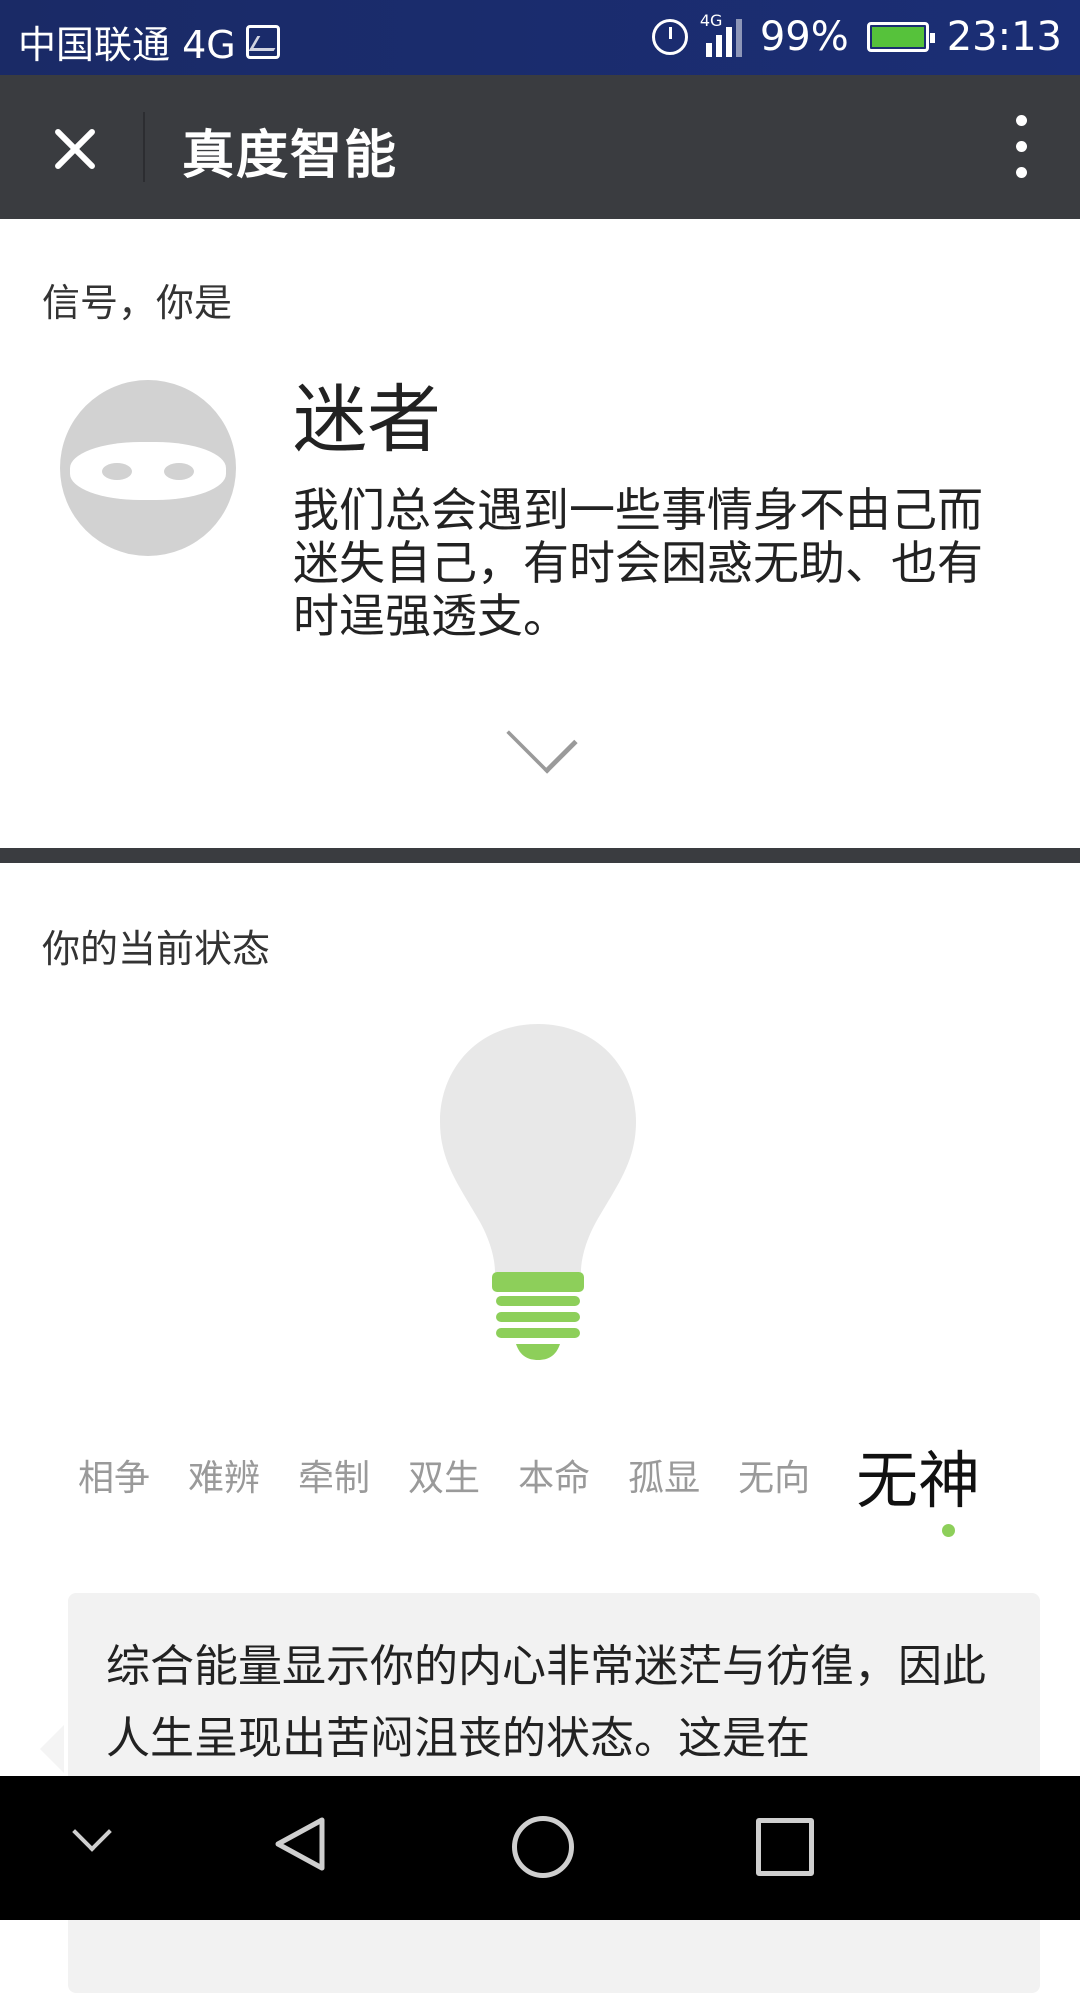 The width and height of the screenshot is (1080, 1993). I want to click on status-bar: 中国联通 4G 4G 99% 23:13, so click(540, 37).